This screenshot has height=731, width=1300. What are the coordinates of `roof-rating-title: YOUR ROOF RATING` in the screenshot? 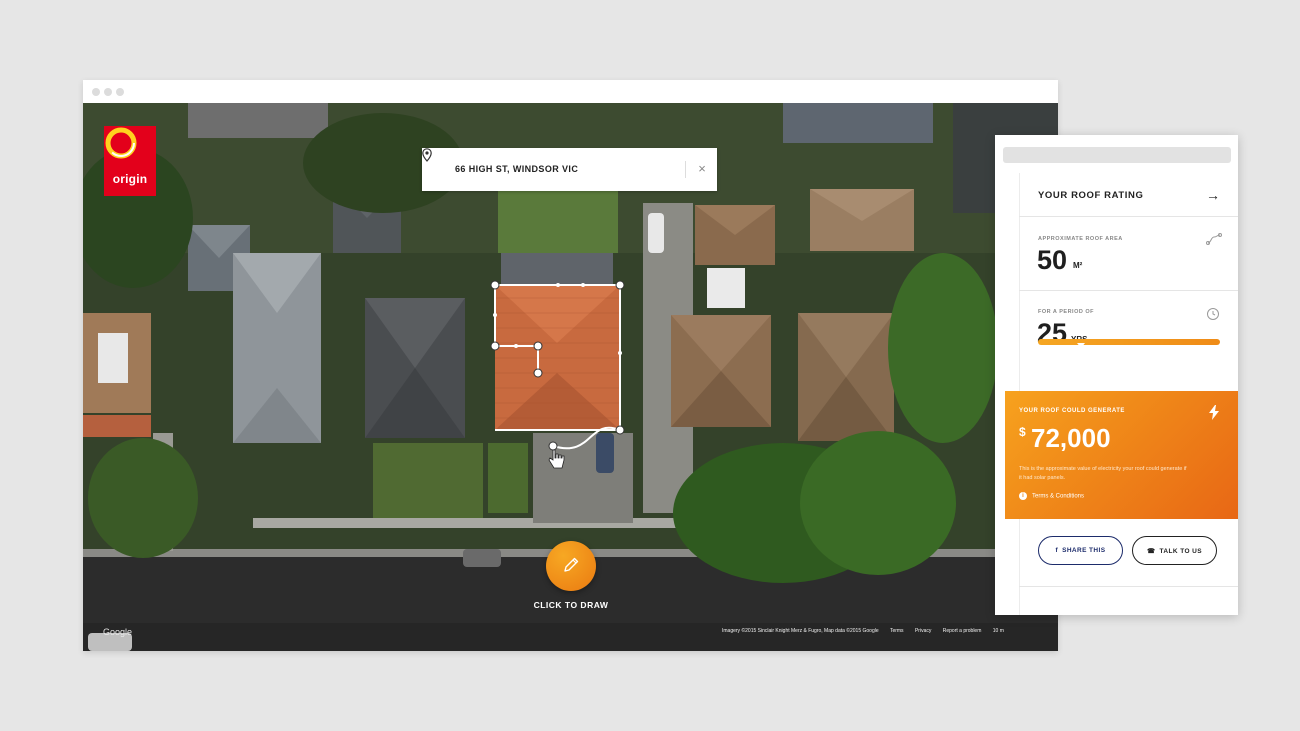 It's located at (1091, 195).